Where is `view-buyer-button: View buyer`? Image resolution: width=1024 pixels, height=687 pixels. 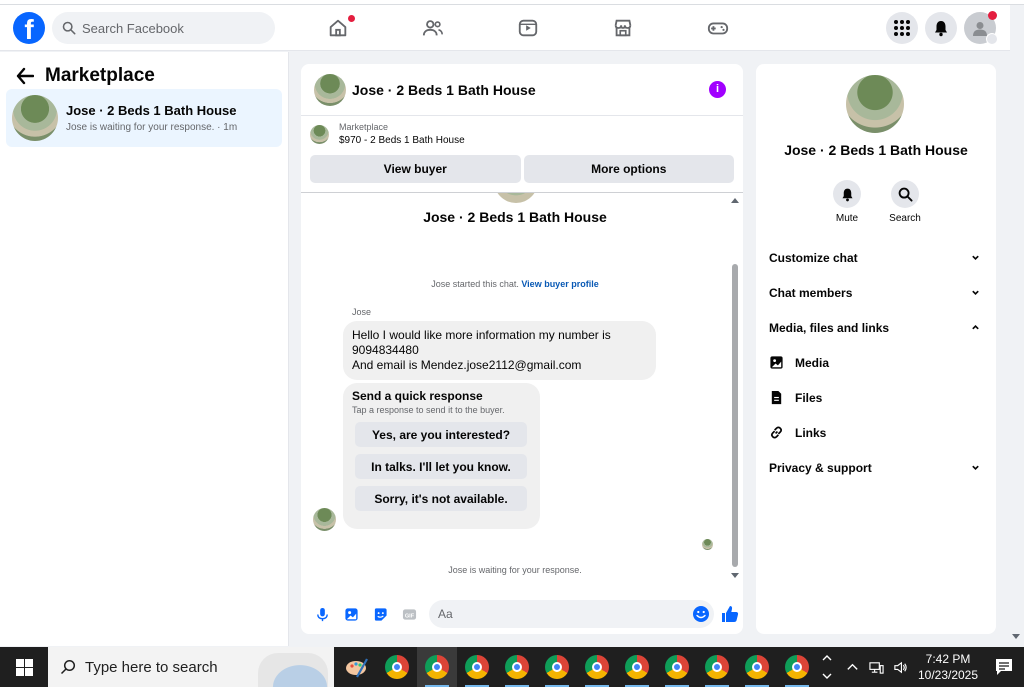
view-buyer-button: View buyer is located at coordinates (415, 169).